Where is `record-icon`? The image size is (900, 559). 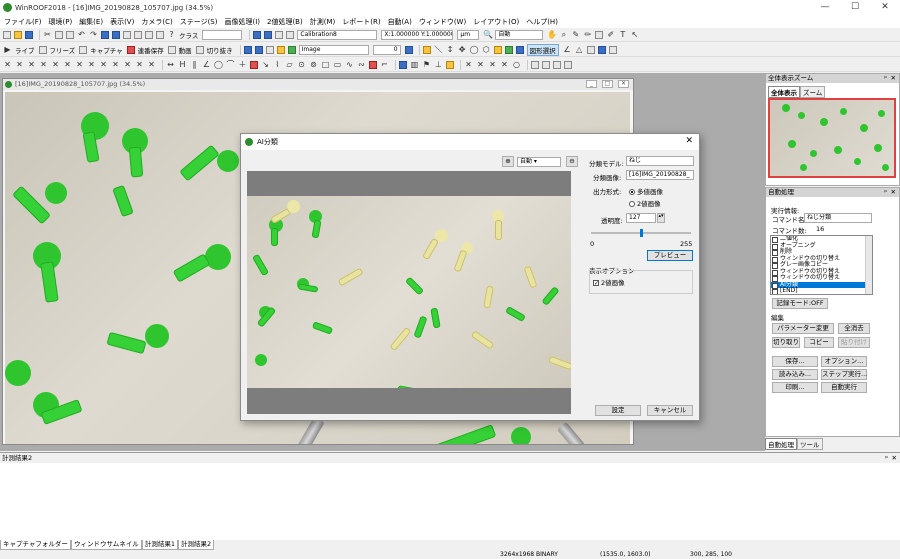
record-icon is located at coordinates (130, 49).